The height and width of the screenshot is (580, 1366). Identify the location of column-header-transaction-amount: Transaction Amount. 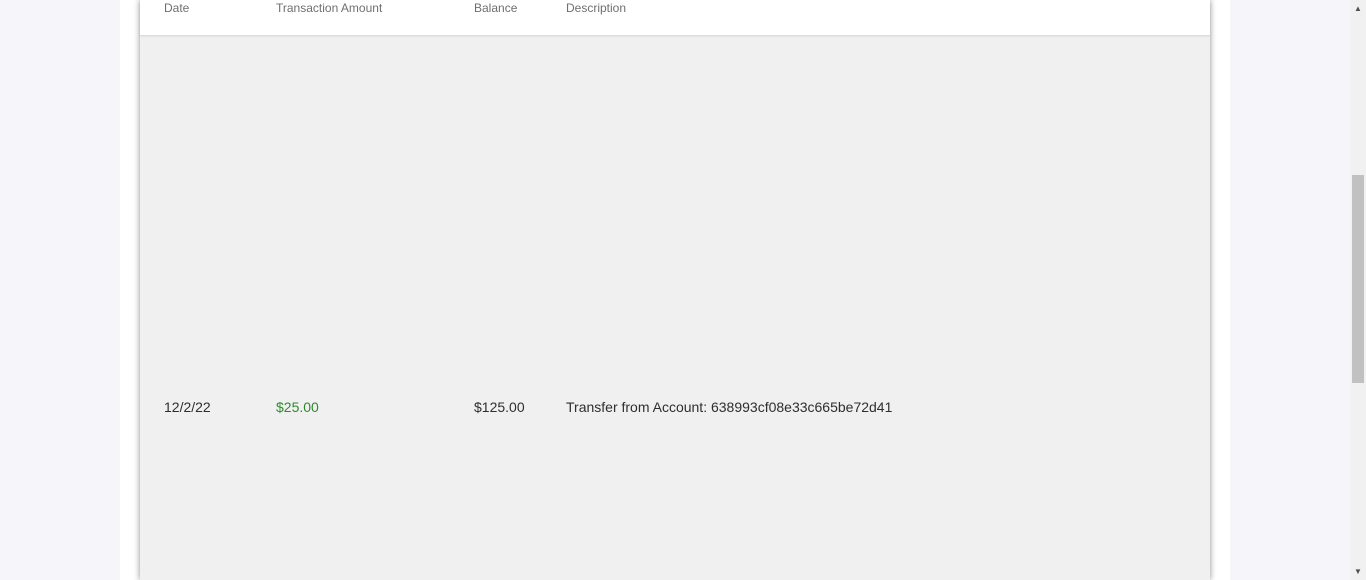
(329, 8).